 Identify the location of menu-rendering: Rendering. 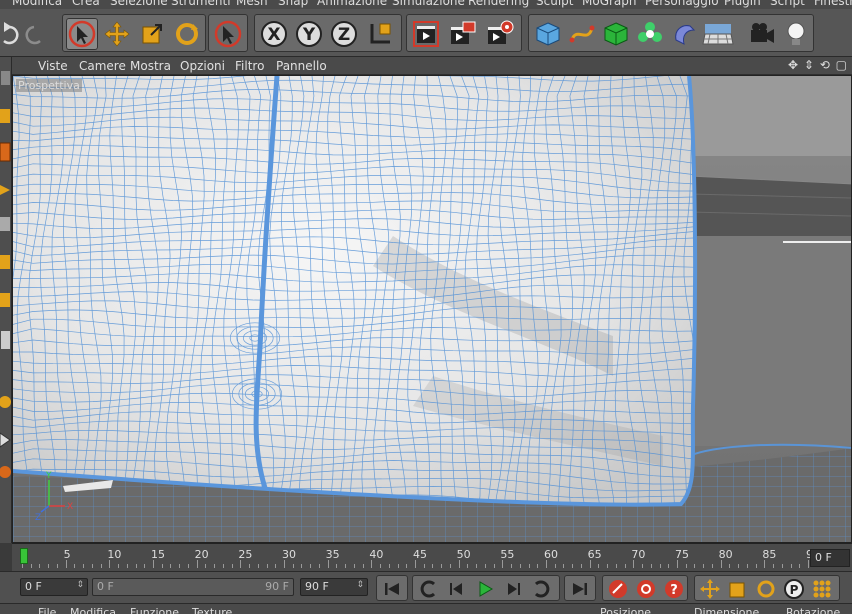
(498, 4).